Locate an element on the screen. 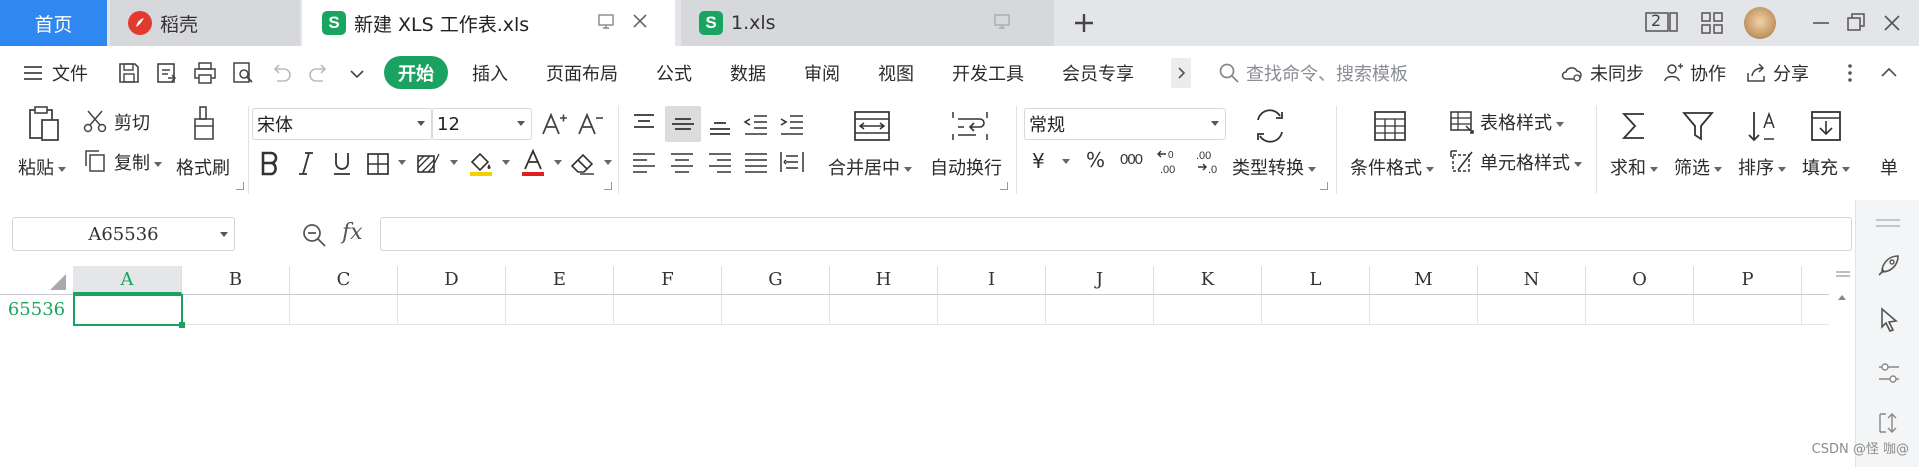 The height and width of the screenshot is (467, 1919). decrease-indent-icon is located at coordinates (756, 124).